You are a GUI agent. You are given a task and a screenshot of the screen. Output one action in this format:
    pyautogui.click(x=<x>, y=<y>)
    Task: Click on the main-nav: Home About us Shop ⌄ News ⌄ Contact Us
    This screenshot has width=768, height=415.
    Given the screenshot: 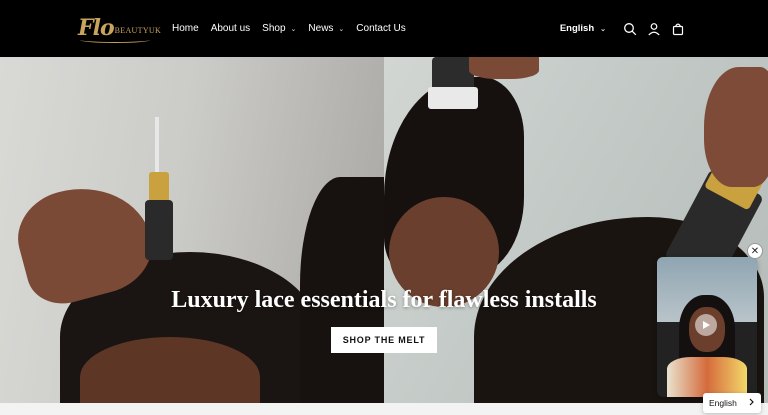 What is the action you would take?
    pyautogui.click(x=292, y=28)
    